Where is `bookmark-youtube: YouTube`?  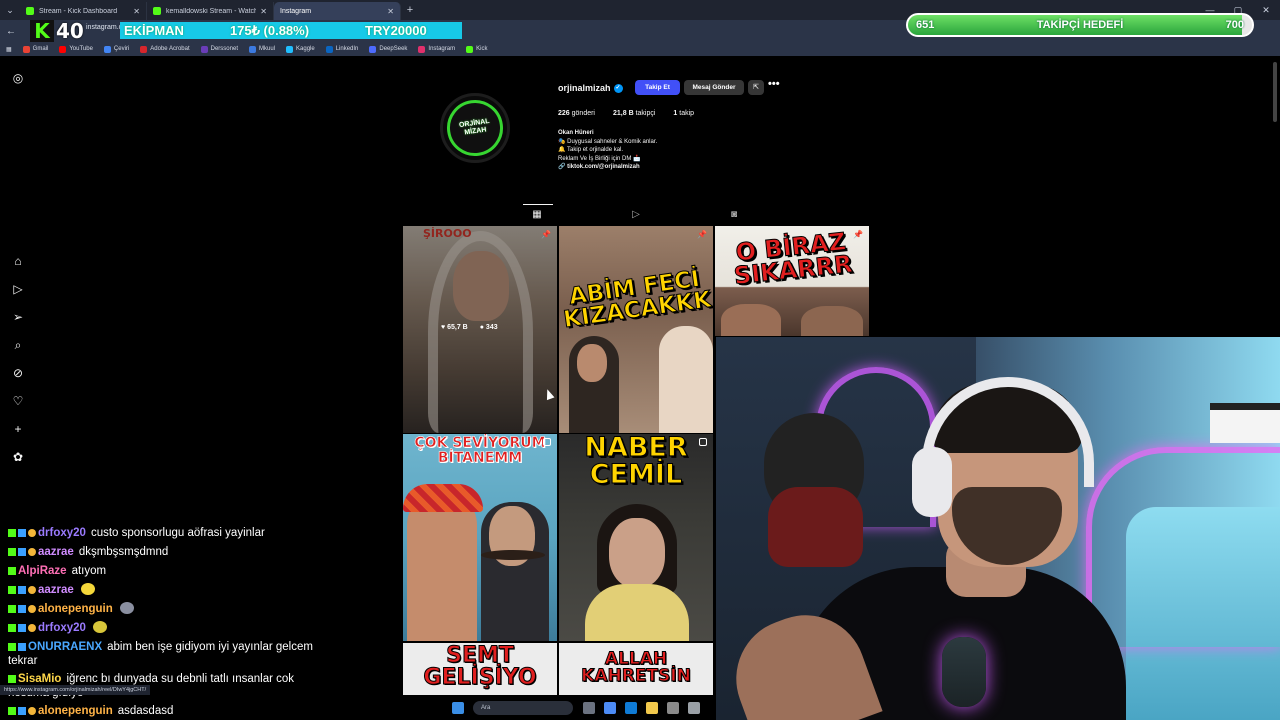 bookmark-youtube: YouTube is located at coordinates (76, 49).